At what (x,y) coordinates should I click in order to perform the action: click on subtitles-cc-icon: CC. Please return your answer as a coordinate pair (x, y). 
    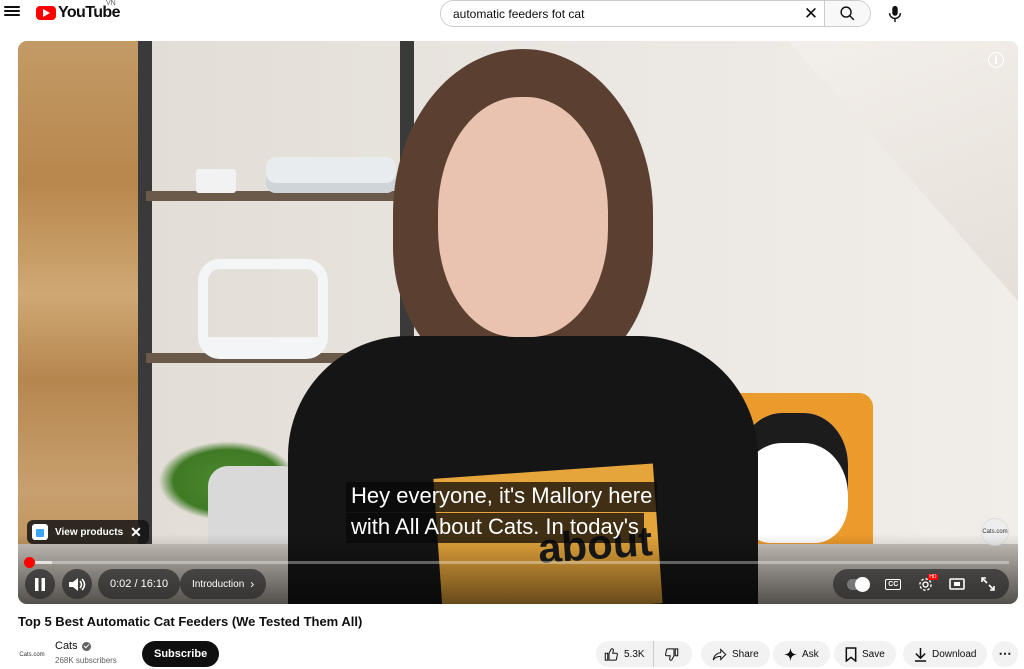
    Looking at the image, I should click on (893, 584).